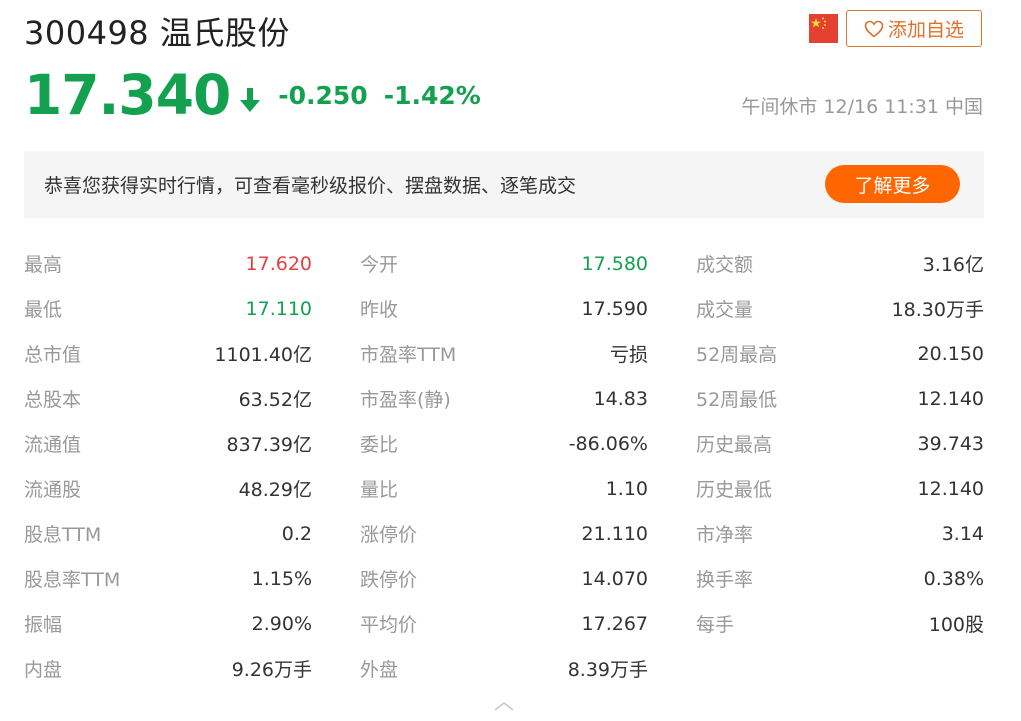 This screenshot has width=1021, height=721. What do you see at coordinates (168, 578) in the screenshot?
I see `stat-item: 股息率TTM 1.15%` at bounding box center [168, 578].